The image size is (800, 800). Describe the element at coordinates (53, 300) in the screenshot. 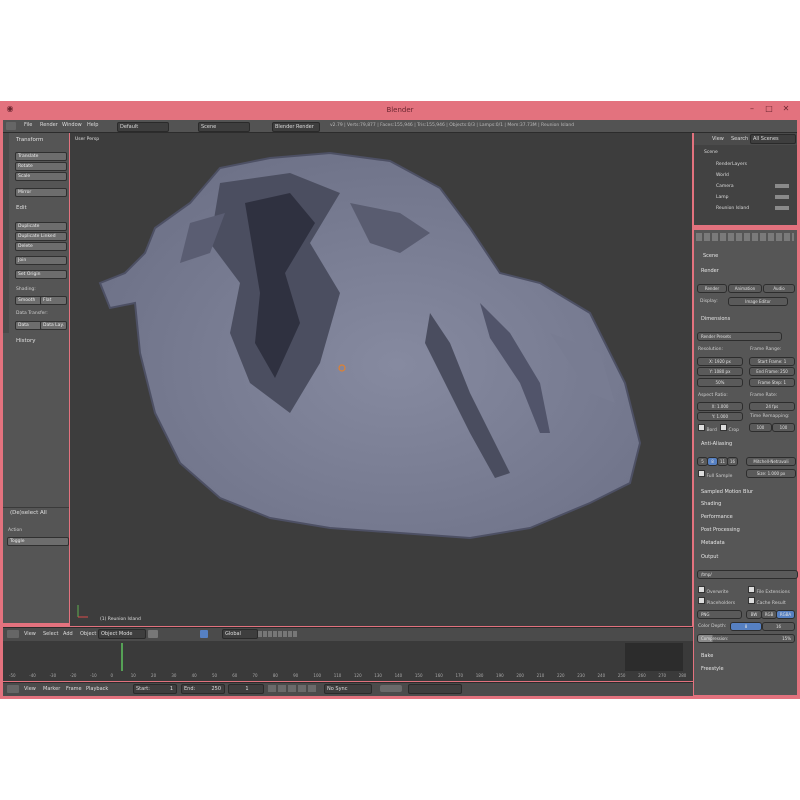

I see `flat-button: Flat` at that location.